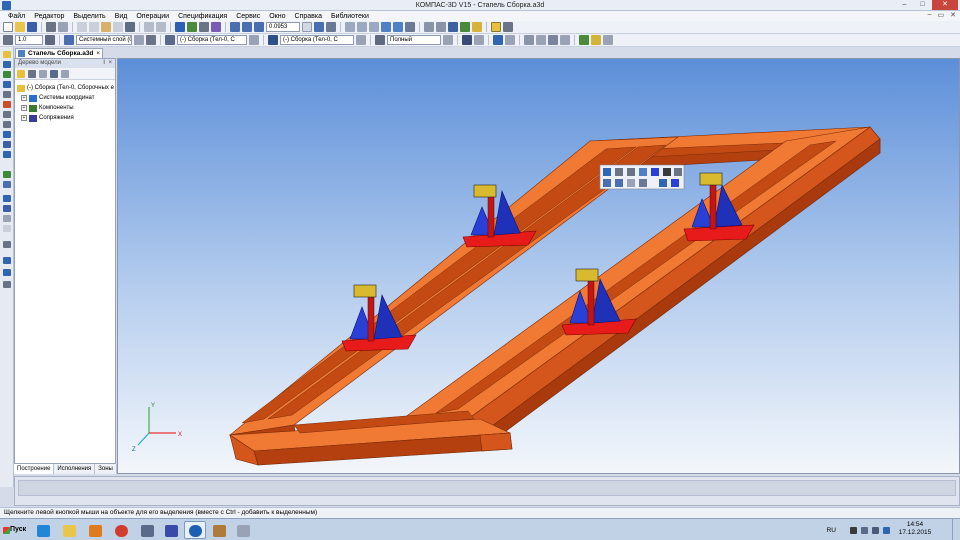 The height and width of the screenshot is (540, 960). I want to click on manager-icon, so click(180, 27).